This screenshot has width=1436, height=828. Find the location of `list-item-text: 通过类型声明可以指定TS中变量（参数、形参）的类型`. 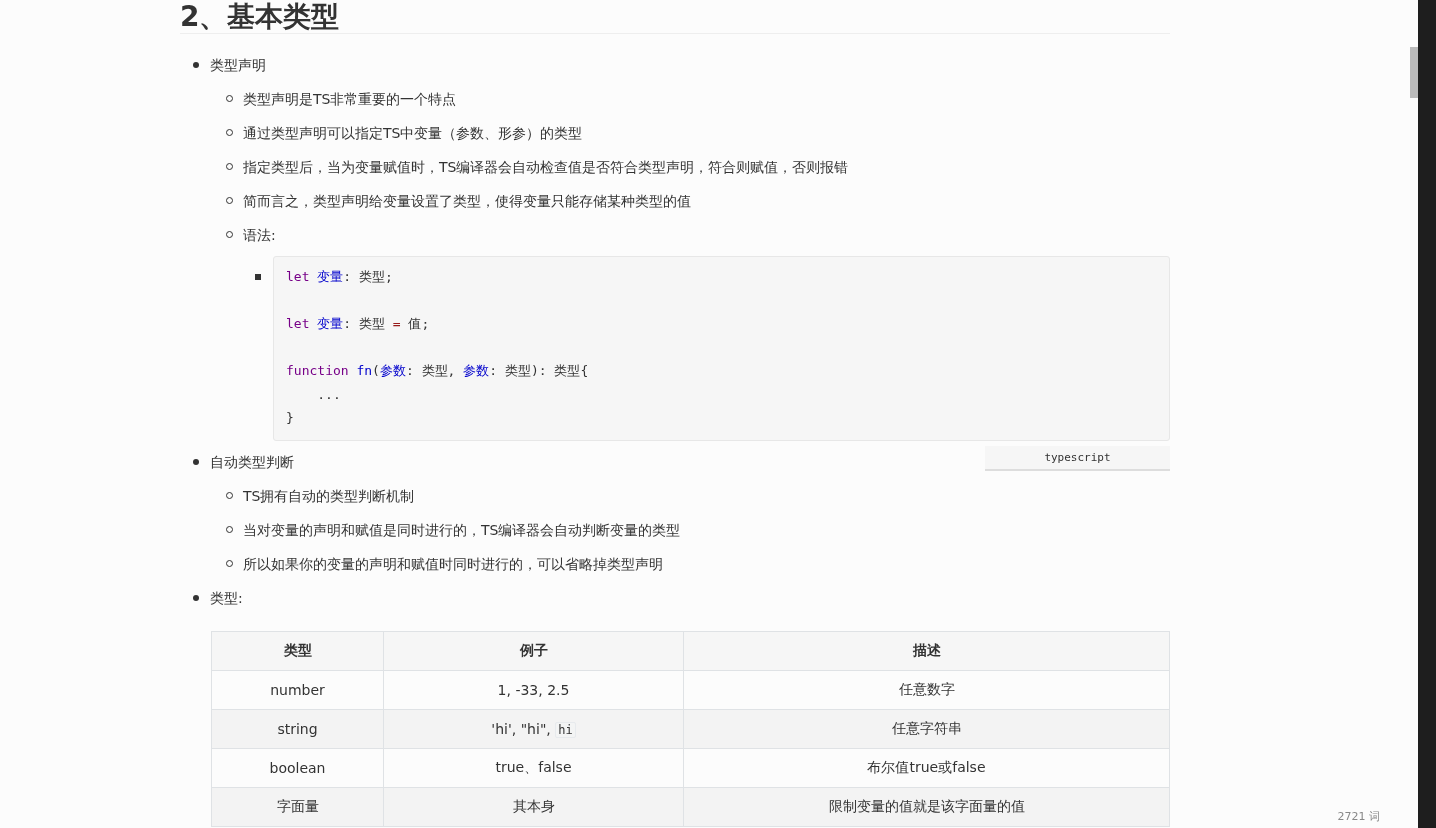

list-item-text: 通过类型声明可以指定TS中变量（参数、形参）的类型 is located at coordinates (413, 133).